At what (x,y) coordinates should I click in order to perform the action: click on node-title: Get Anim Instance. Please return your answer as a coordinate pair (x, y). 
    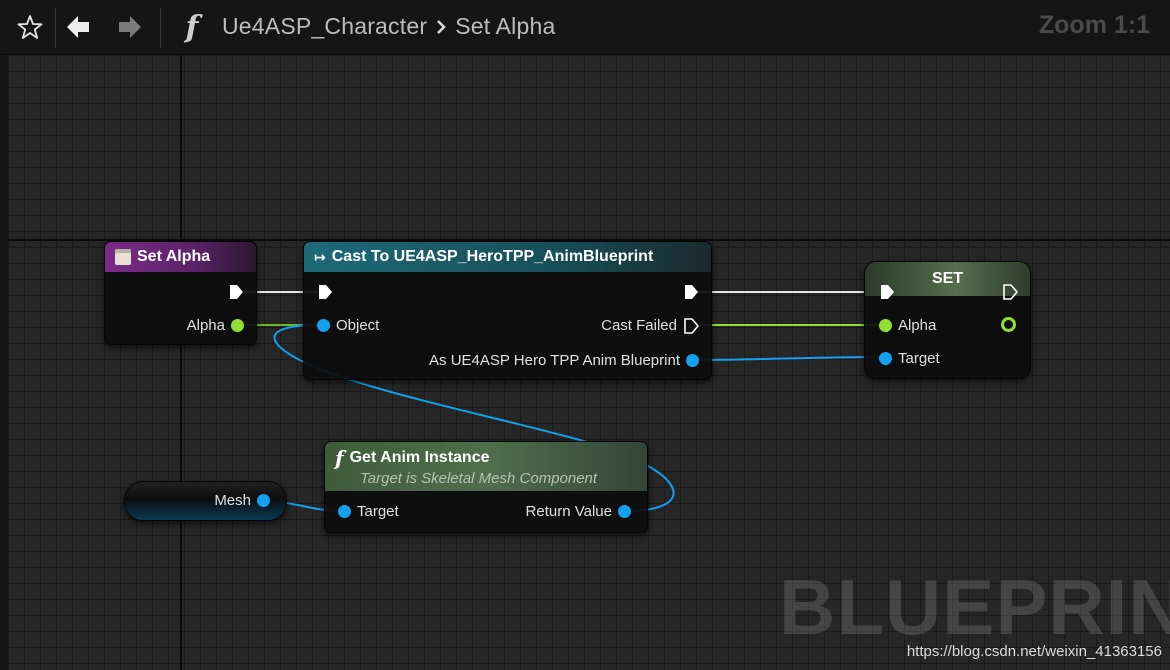
    Looking at the image, I should click on (419, 457).